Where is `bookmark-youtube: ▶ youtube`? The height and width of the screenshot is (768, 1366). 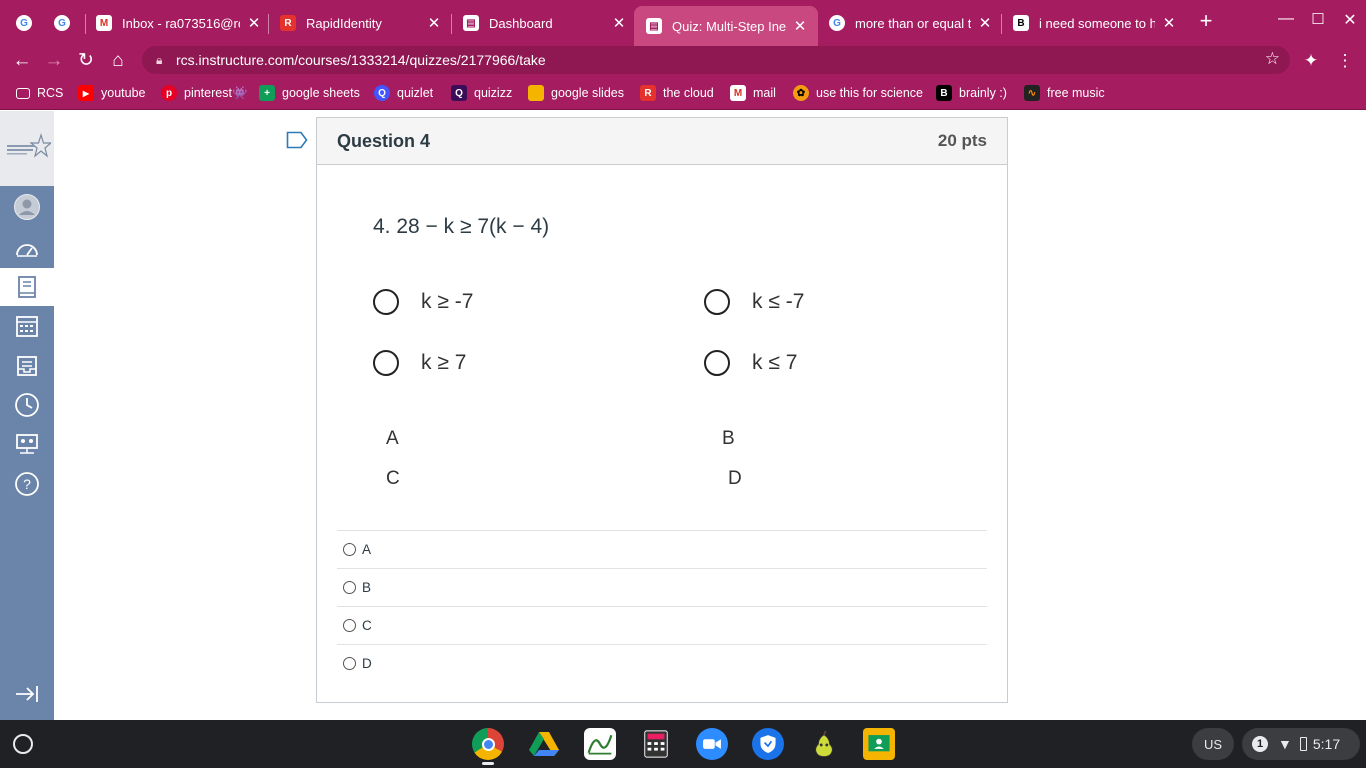 bookmark-youtube: ▶ youtube is located at coordinates (111, 93).